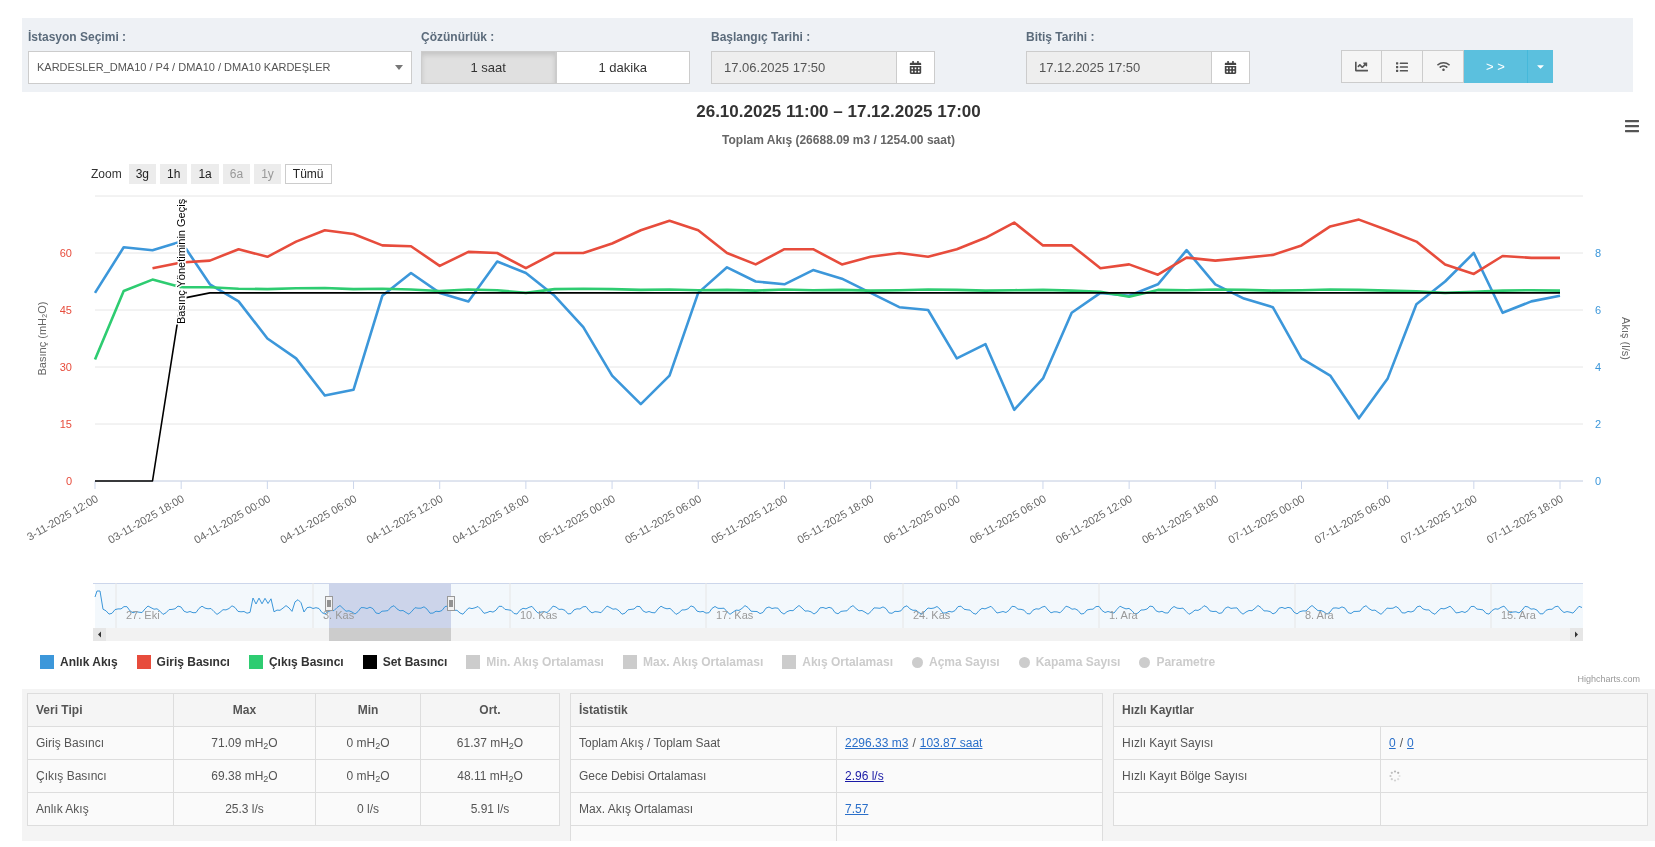 The height and width of the screenshot is (847, 1655). Describe the element at coordinates (399, 67) in the screenshot. I see `caret-icon` at that location.